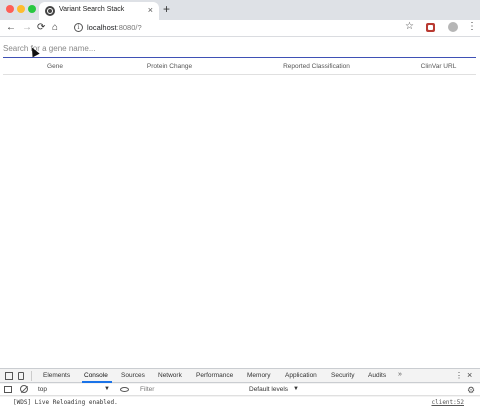  Describe the element at coordinates (24, 389) in the screenshot. I see `clear-console-icon` at that location.